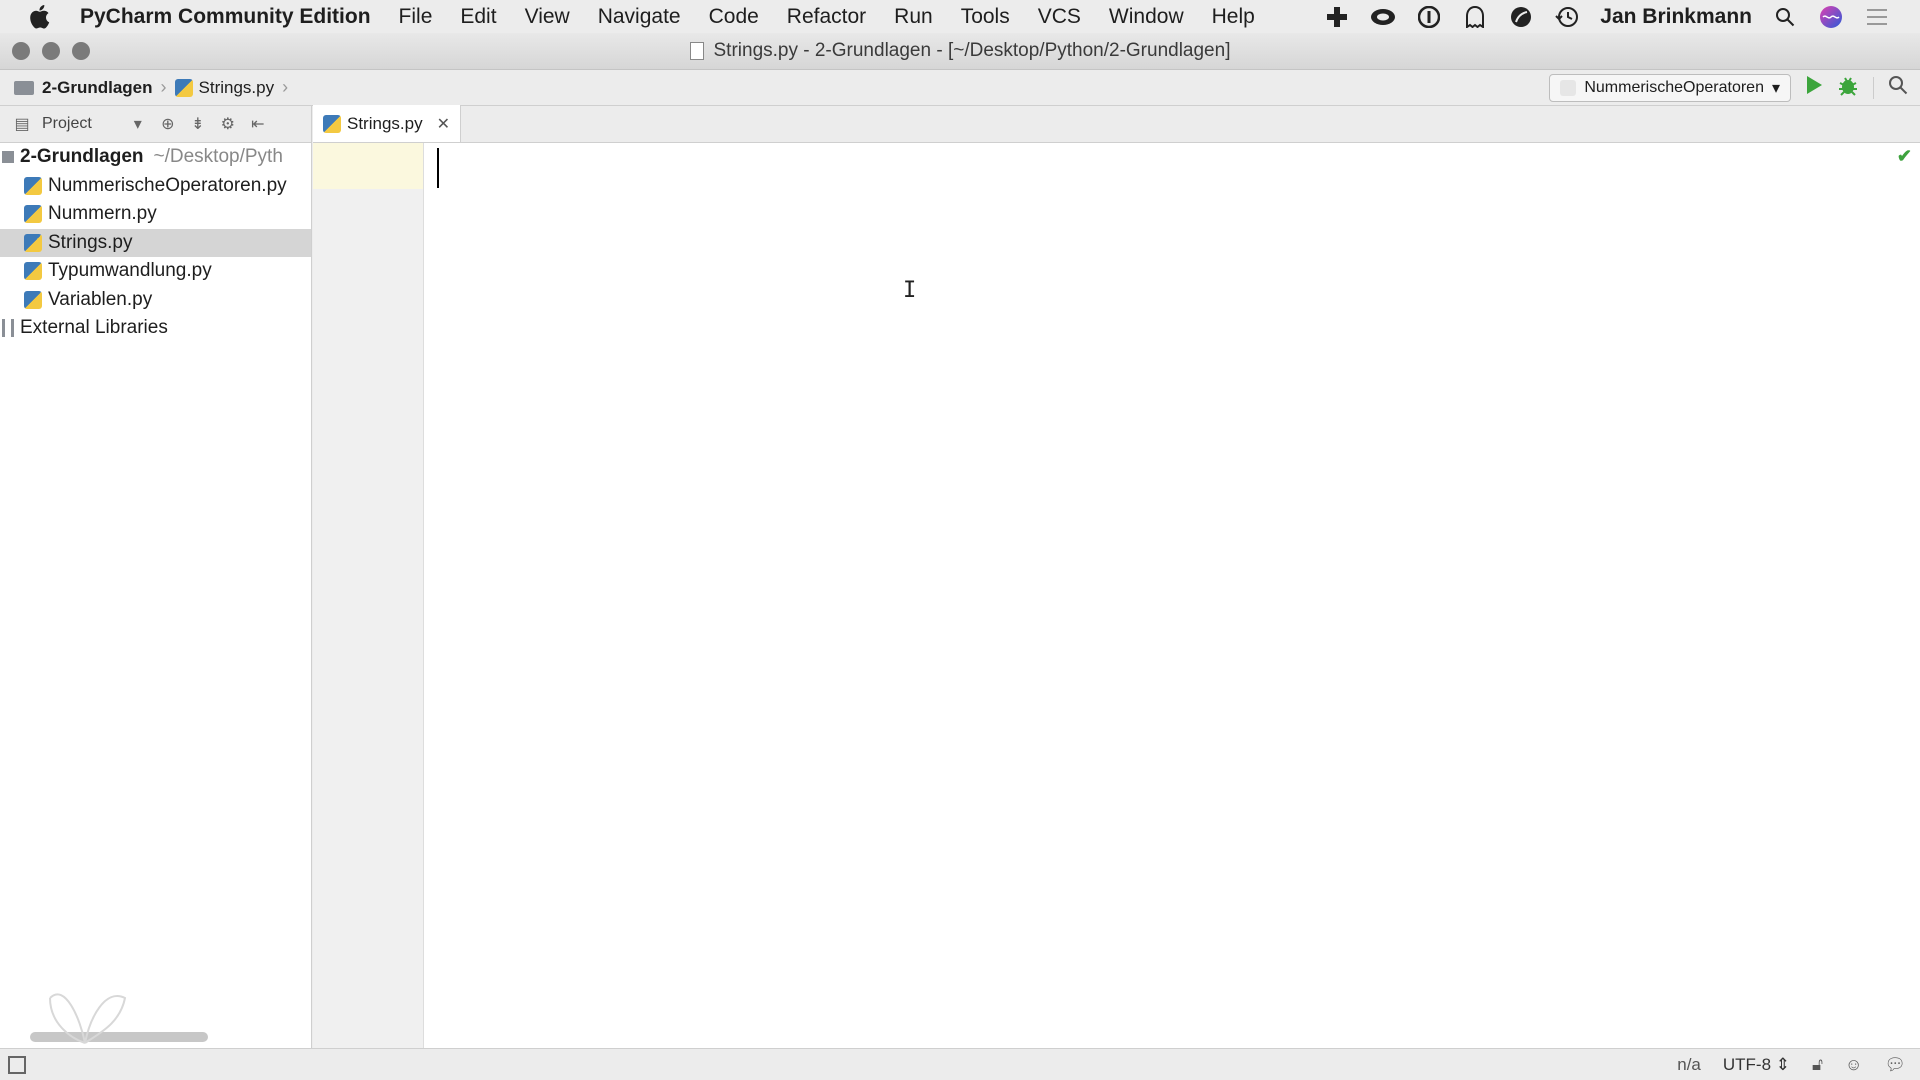 The height and width of the screenshot is (1080, 1920). What do you see at coordinates (368, 595) in the screenshot?
I see `editor-gutter` at bounding box center [368, 595].